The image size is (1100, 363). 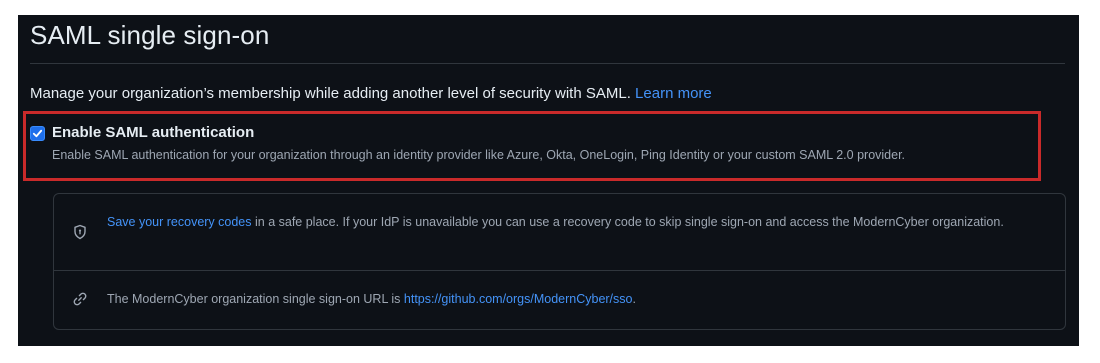 What do you see at coordinates (547, 63) in the screenshot?
I see `title-divider` at bounding box center [547, 63].